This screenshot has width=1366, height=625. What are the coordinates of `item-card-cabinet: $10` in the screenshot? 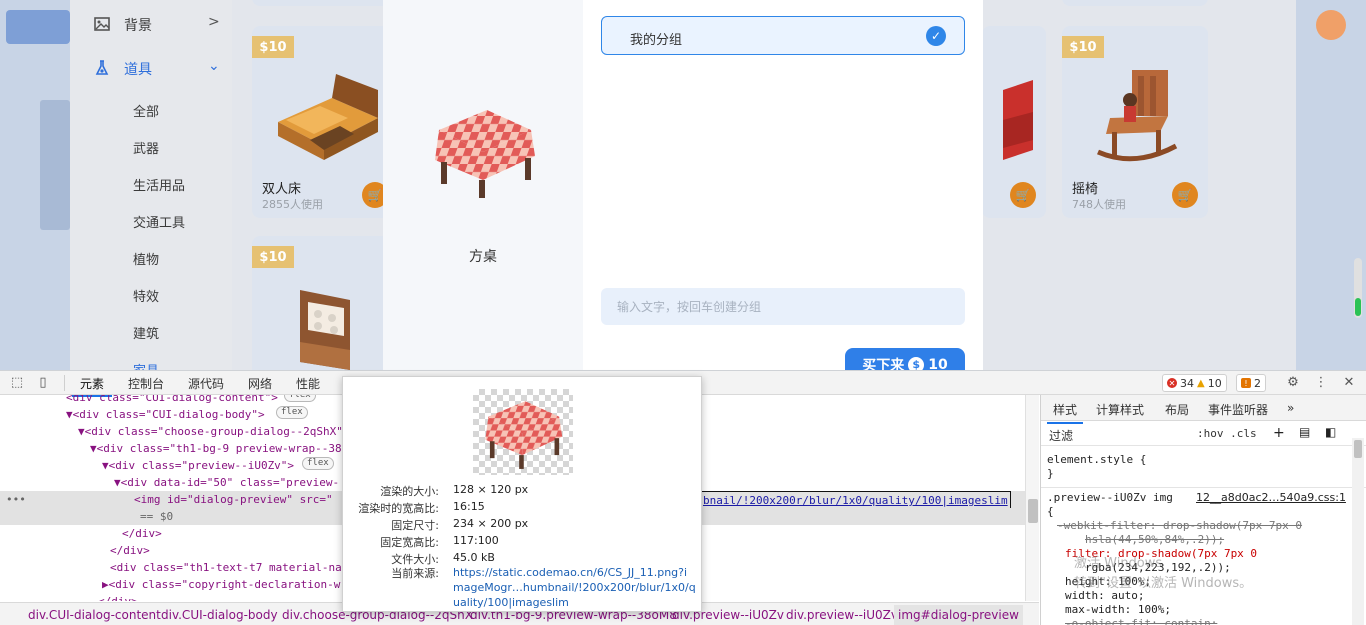 It's located at (325, 303).